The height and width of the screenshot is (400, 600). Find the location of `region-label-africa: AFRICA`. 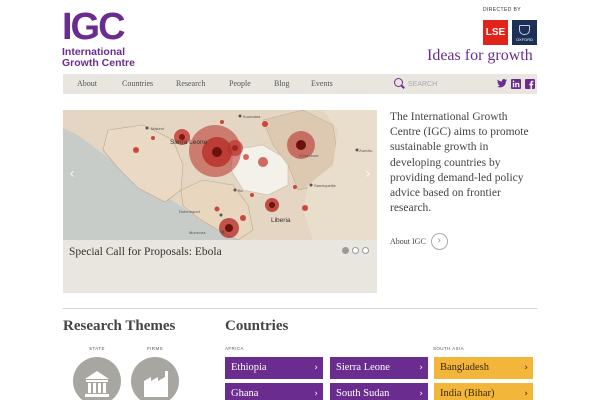

region-label-africa: AFRICA is located at coordinates (234, 348).